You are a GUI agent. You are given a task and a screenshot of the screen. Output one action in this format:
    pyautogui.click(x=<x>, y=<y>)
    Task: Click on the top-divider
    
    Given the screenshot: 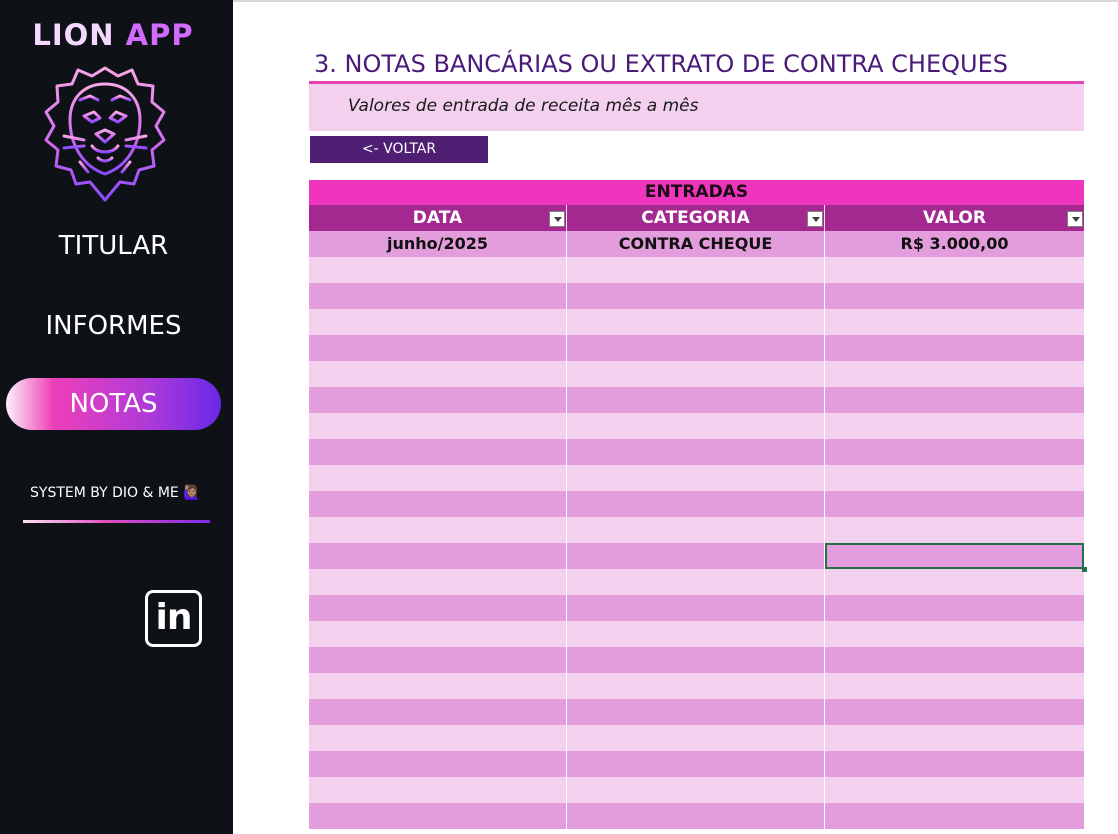 What is the action you would take?
    pyautogui.click(x=675, y=1)
    